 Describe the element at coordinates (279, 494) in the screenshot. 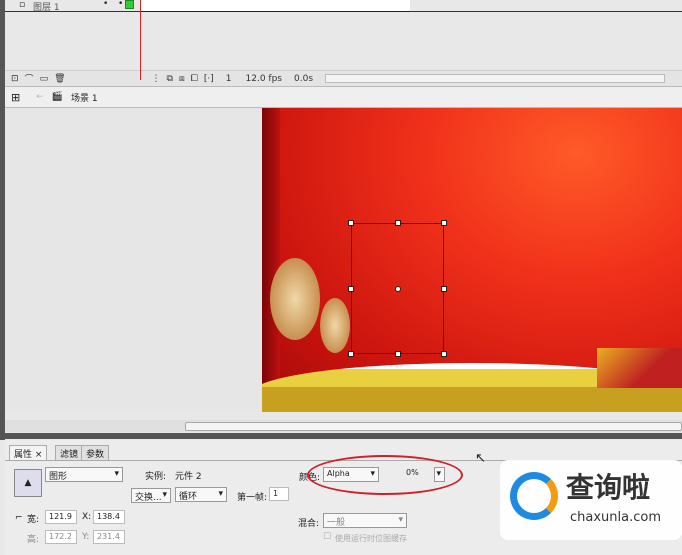

I see `first-frame-input: 1` at that location.